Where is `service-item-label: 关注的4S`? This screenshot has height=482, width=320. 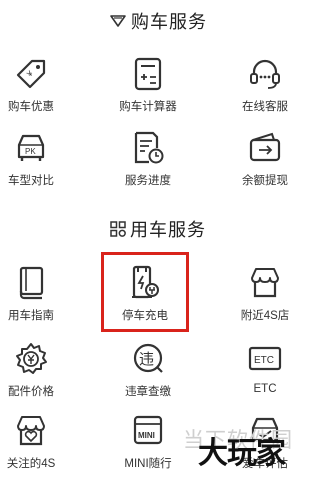
service-item-label: 关注的4S is located at coordinates (31, 464).